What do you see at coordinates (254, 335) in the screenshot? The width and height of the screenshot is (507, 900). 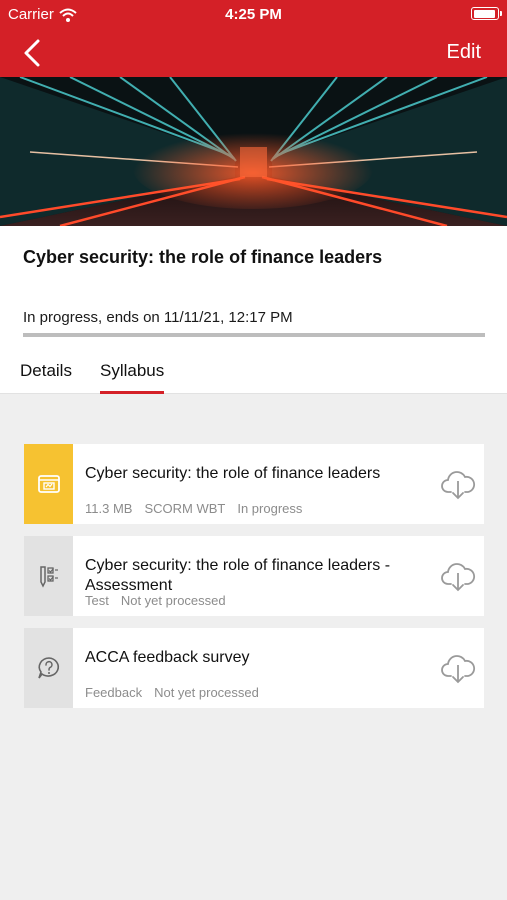 I see `course-progress-bar` at bounding box center [254, 335].